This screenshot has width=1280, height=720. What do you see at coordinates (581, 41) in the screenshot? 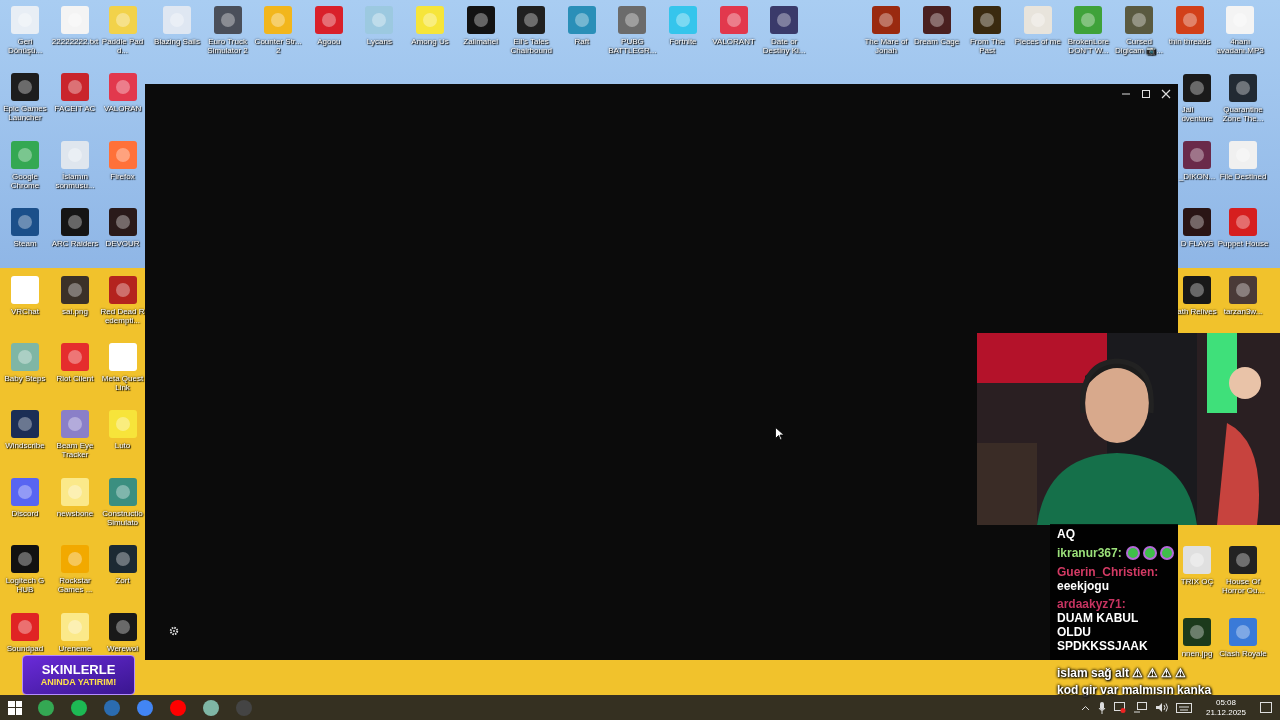
I see `icon-label: Raft` at bounding box center [581, 41].